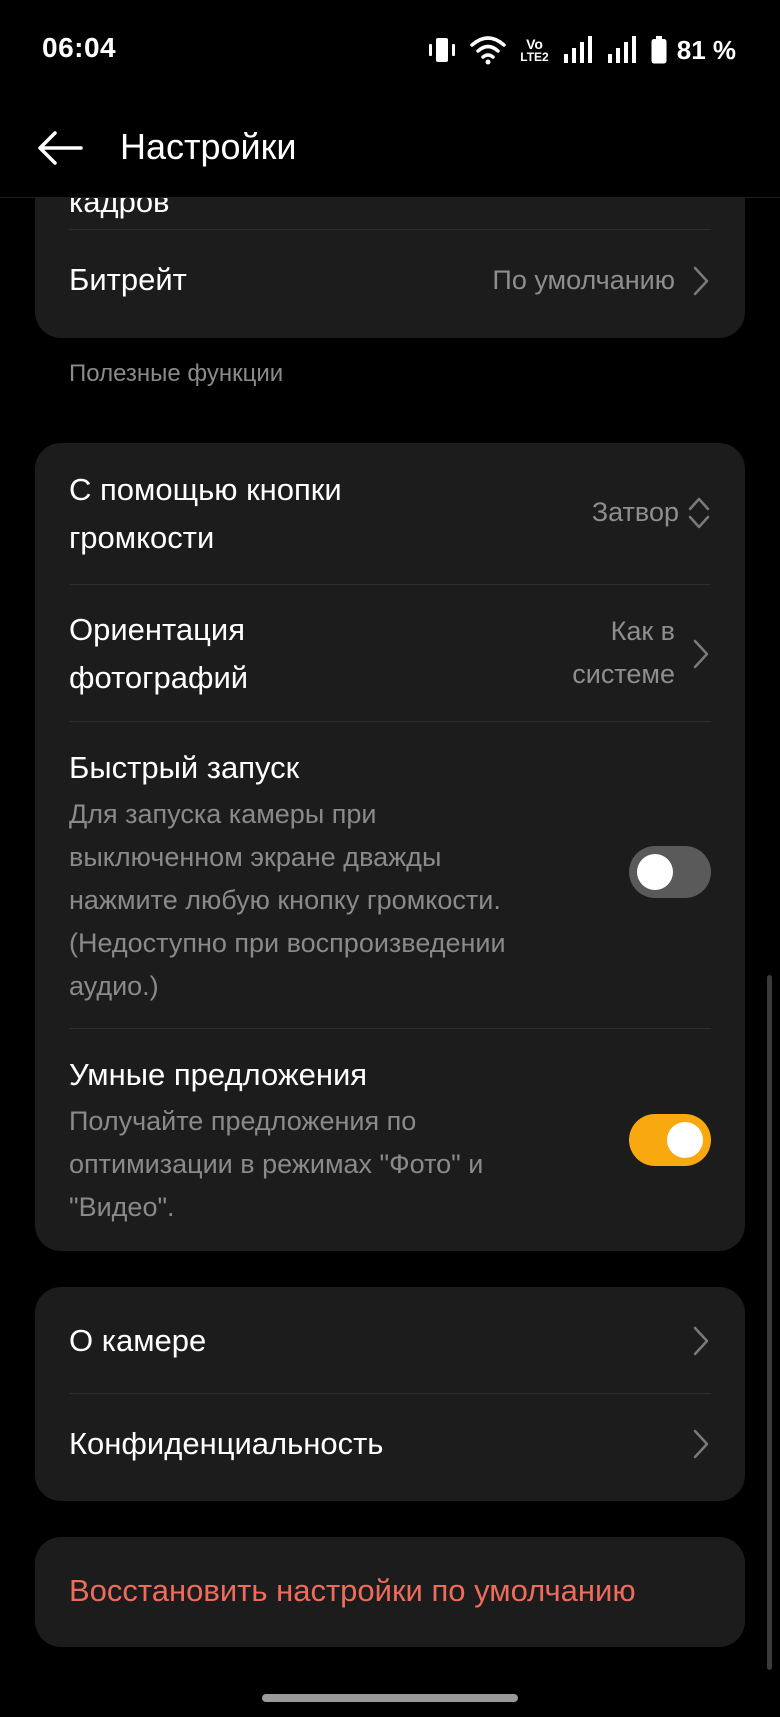  Describe the element at coordinates (157, 629) in the screenshot. I see `photo-orientation-label-line1: Ориентация` at that location.